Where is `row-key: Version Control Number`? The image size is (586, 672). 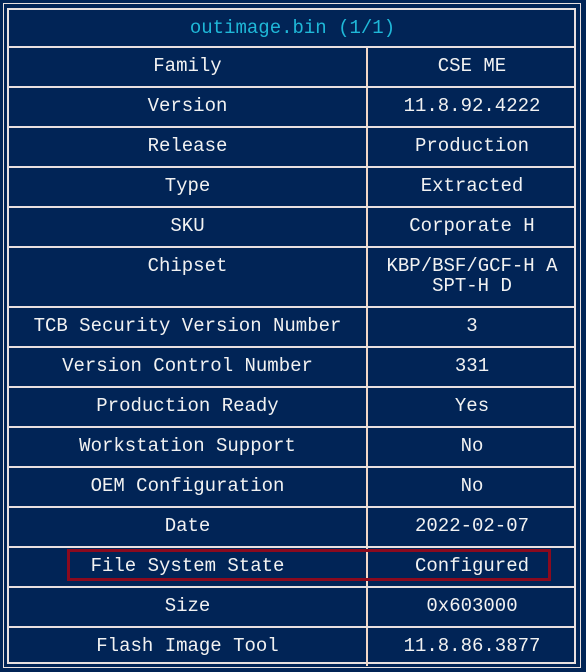
row-key: Version Control Number is located at coordinates (187, 366).